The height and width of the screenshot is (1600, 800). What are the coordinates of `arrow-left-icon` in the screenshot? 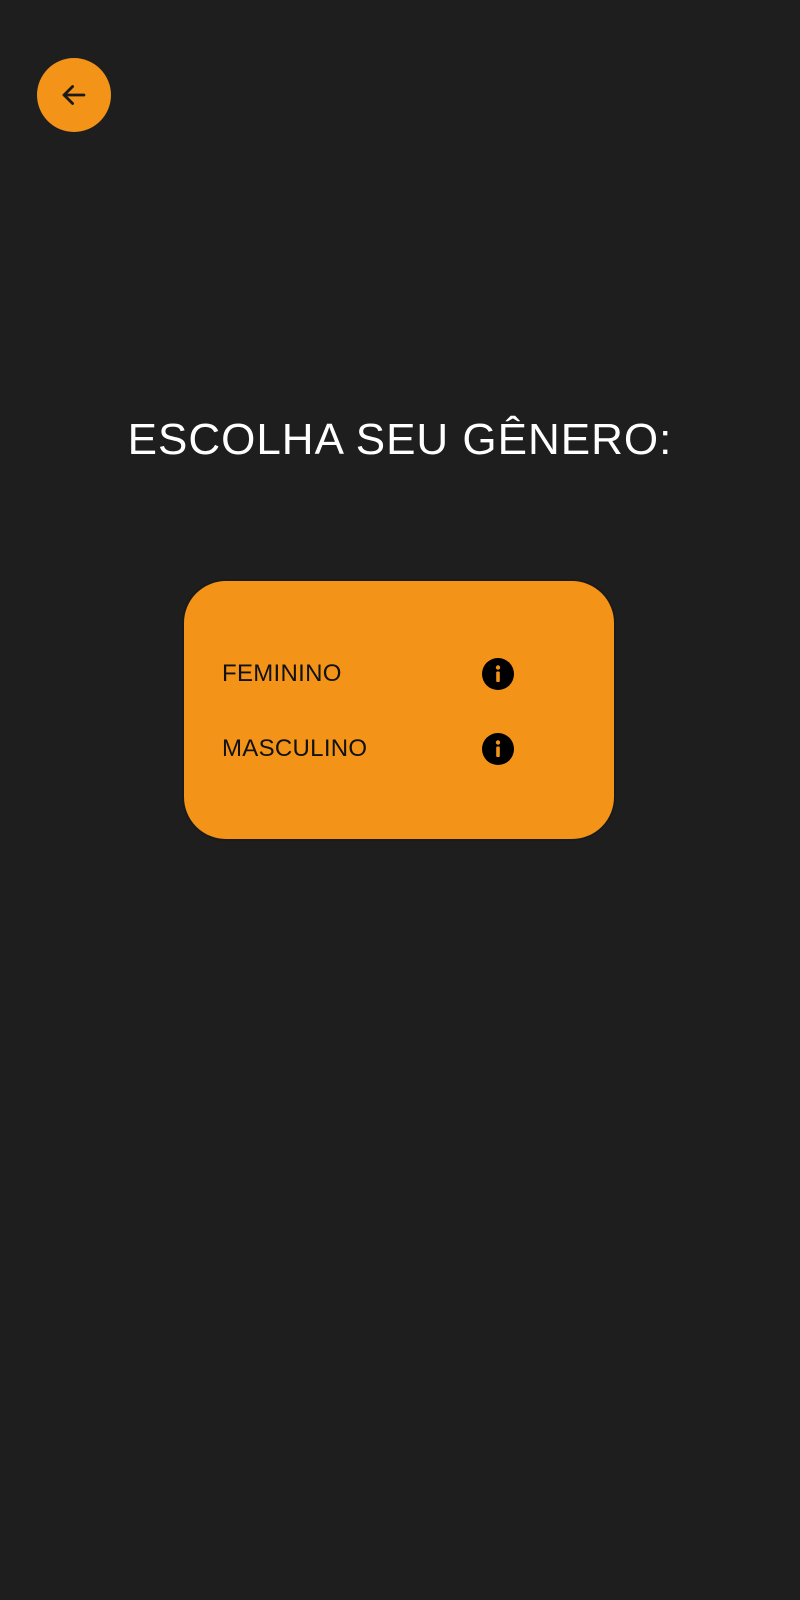 It's located at (74, 95).